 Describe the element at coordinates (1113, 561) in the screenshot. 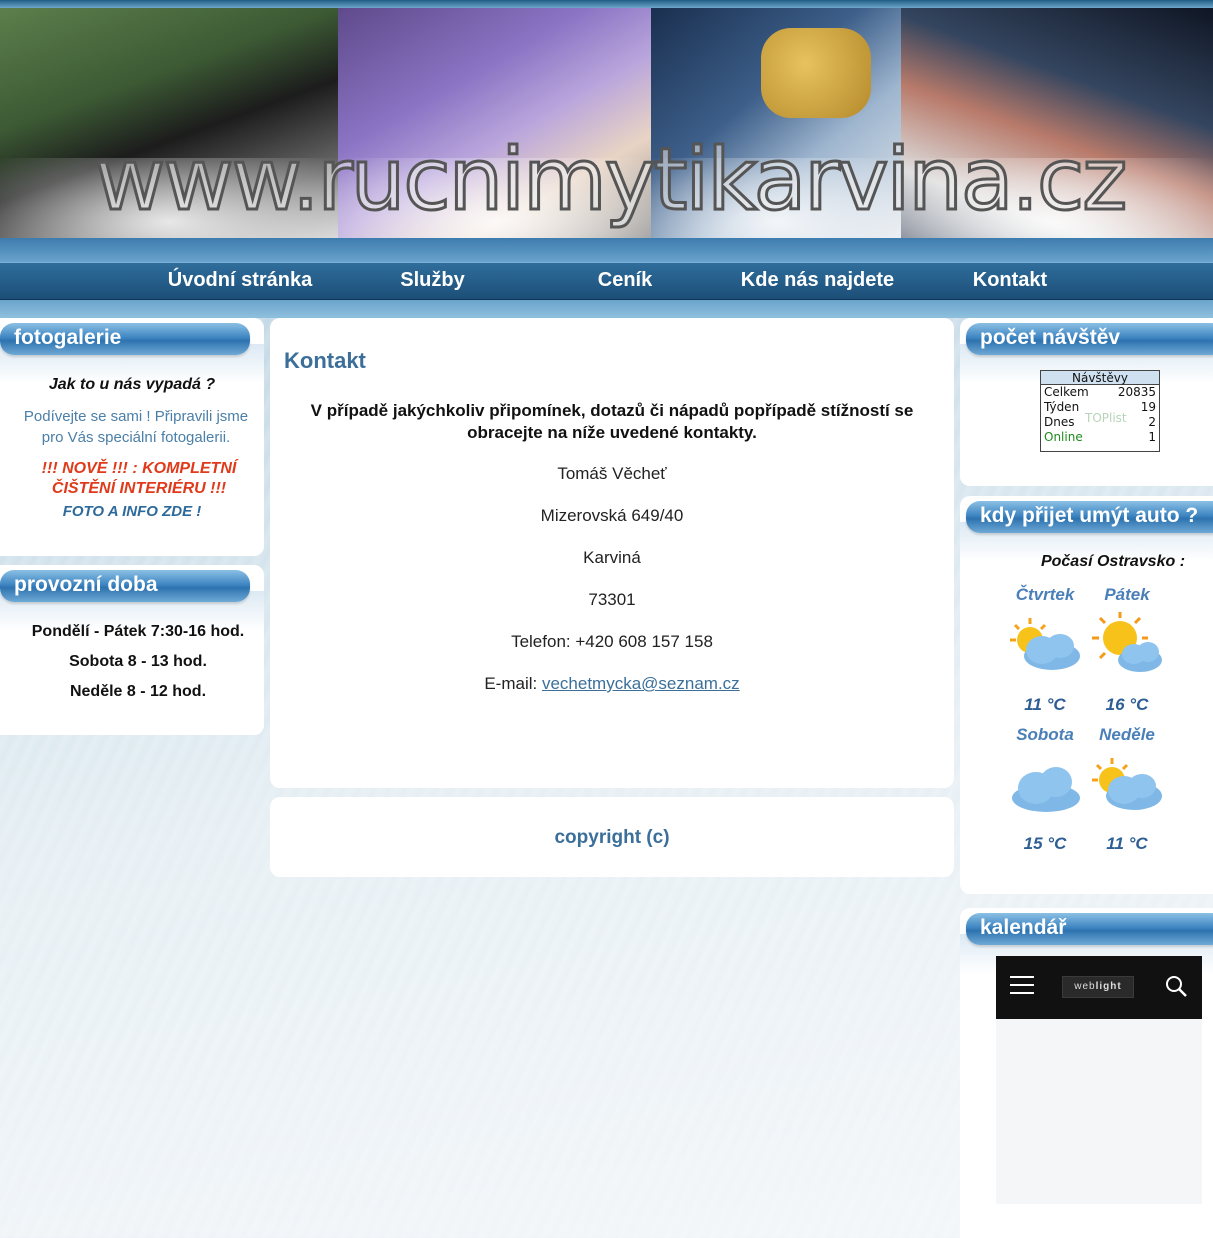

I see `weather-region: Počasí Ostravsko :` at that location.